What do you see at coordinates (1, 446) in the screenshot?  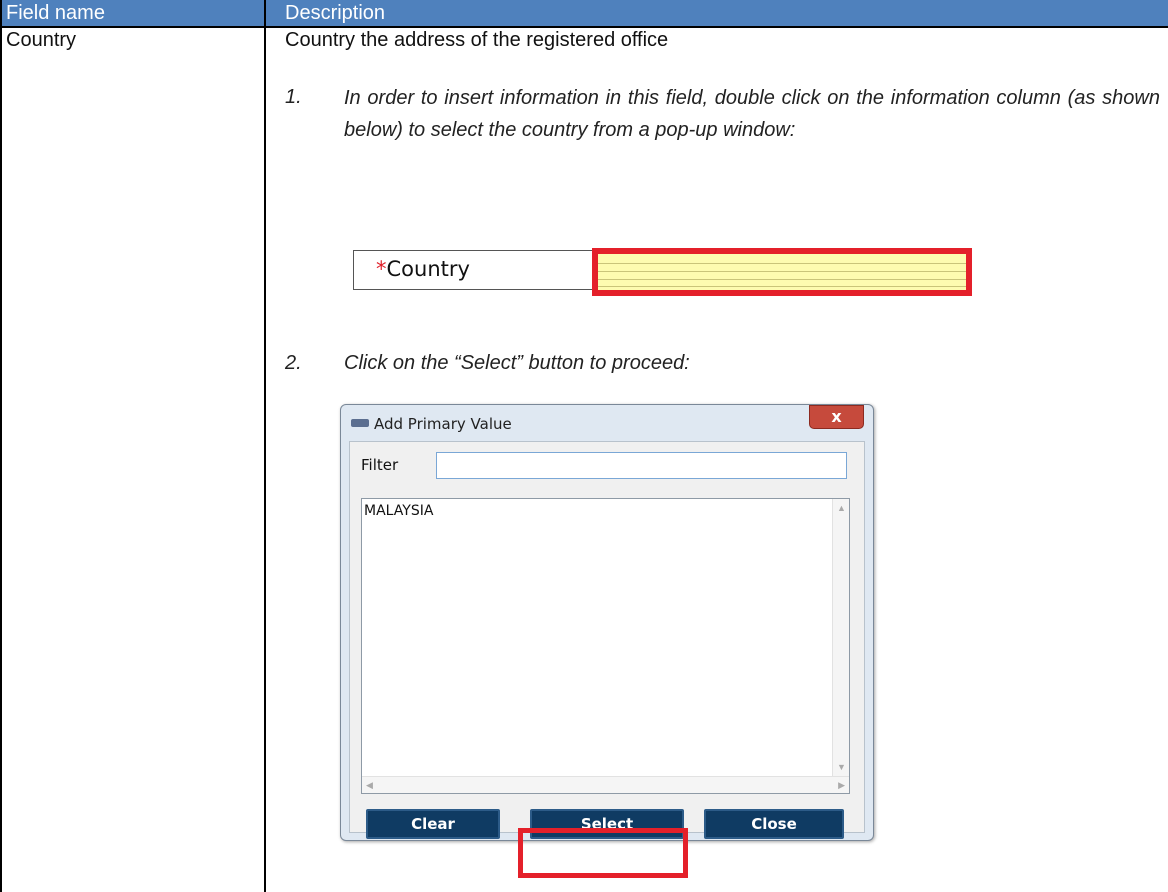 I see `table-border-left` at bounding box center [1, 446].